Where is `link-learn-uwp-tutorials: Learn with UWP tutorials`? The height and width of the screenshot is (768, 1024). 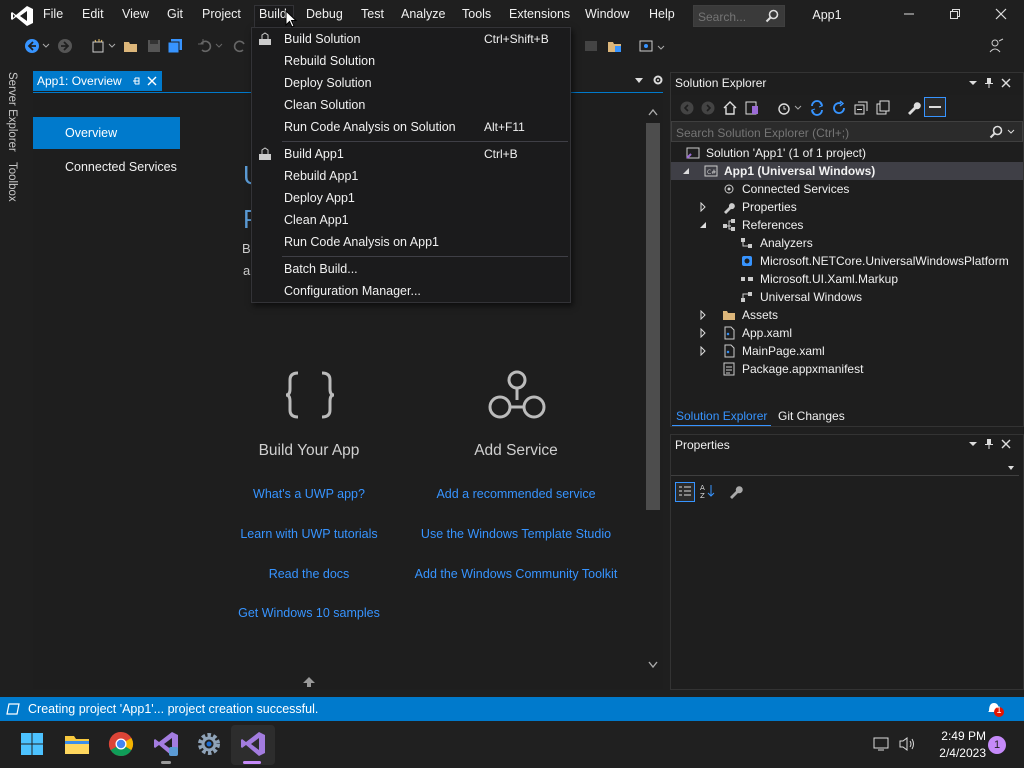
link-learn-uwp-tutorials: Learn with UWP tutorials is located at coordinates (309, 534).